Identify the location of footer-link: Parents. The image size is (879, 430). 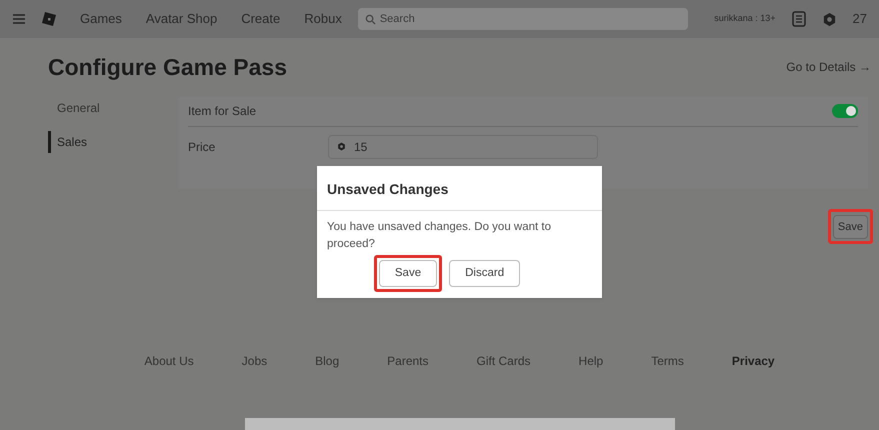
(408, 361).